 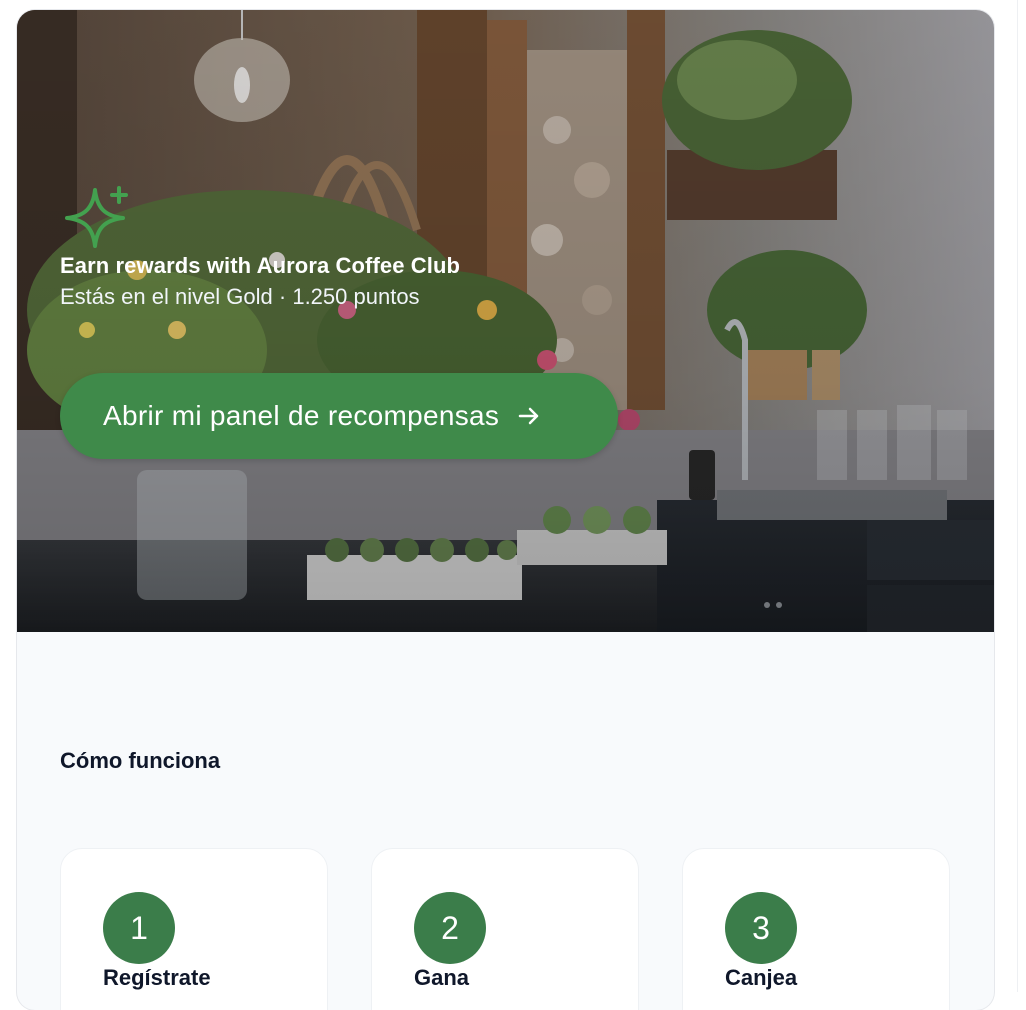 I want to click on step-label: Gana, so click(x=442, y=977).